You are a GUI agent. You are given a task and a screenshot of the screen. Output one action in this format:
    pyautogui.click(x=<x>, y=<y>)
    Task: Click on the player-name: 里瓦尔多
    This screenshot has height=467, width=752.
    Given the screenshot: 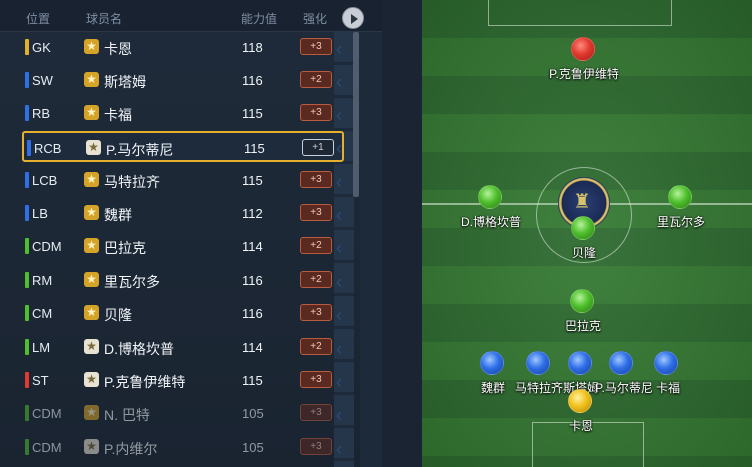 What is the action you would take?
    pyautogui.click(x=132, y=282)
    